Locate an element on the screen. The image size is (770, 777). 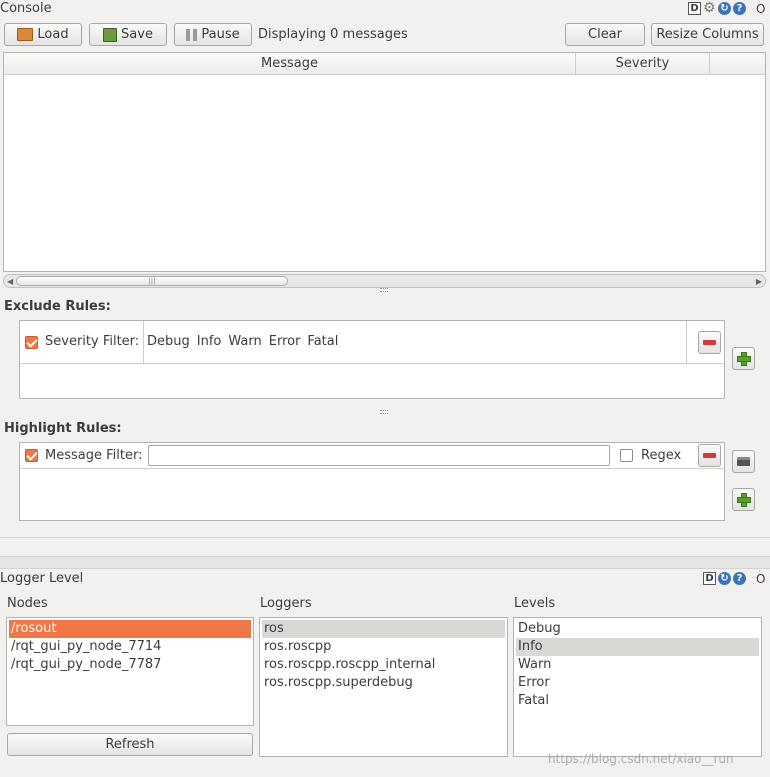
node-item: /rqt_gui_py_node_7714 is located at coordinates (130, 647).